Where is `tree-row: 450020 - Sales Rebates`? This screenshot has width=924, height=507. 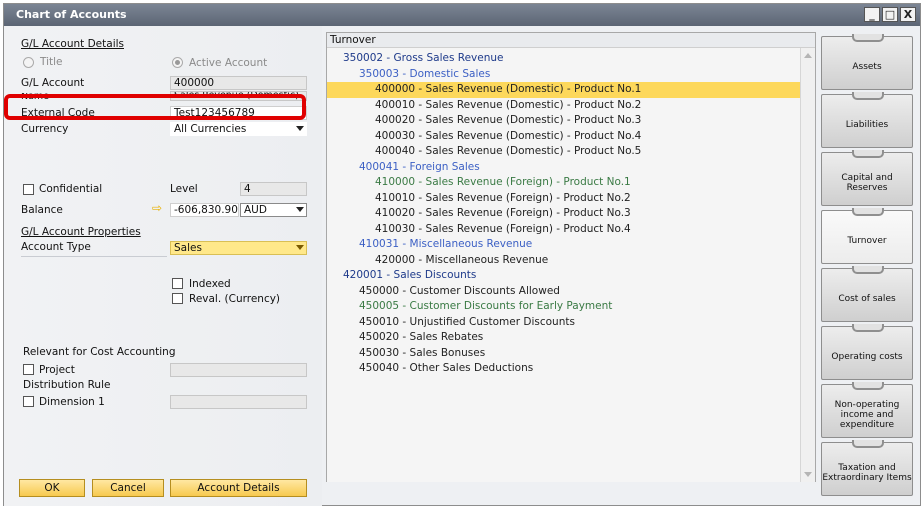 tree-row: 450020 - Sales Rebates is located at coordinates (564, 338).